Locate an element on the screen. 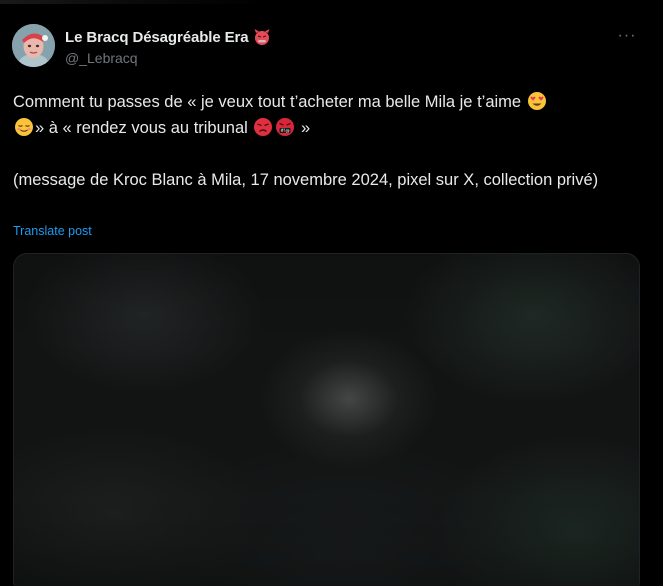 The width and height of the screenshot is (663, 586). avatar is located at coordinates (33, 45).